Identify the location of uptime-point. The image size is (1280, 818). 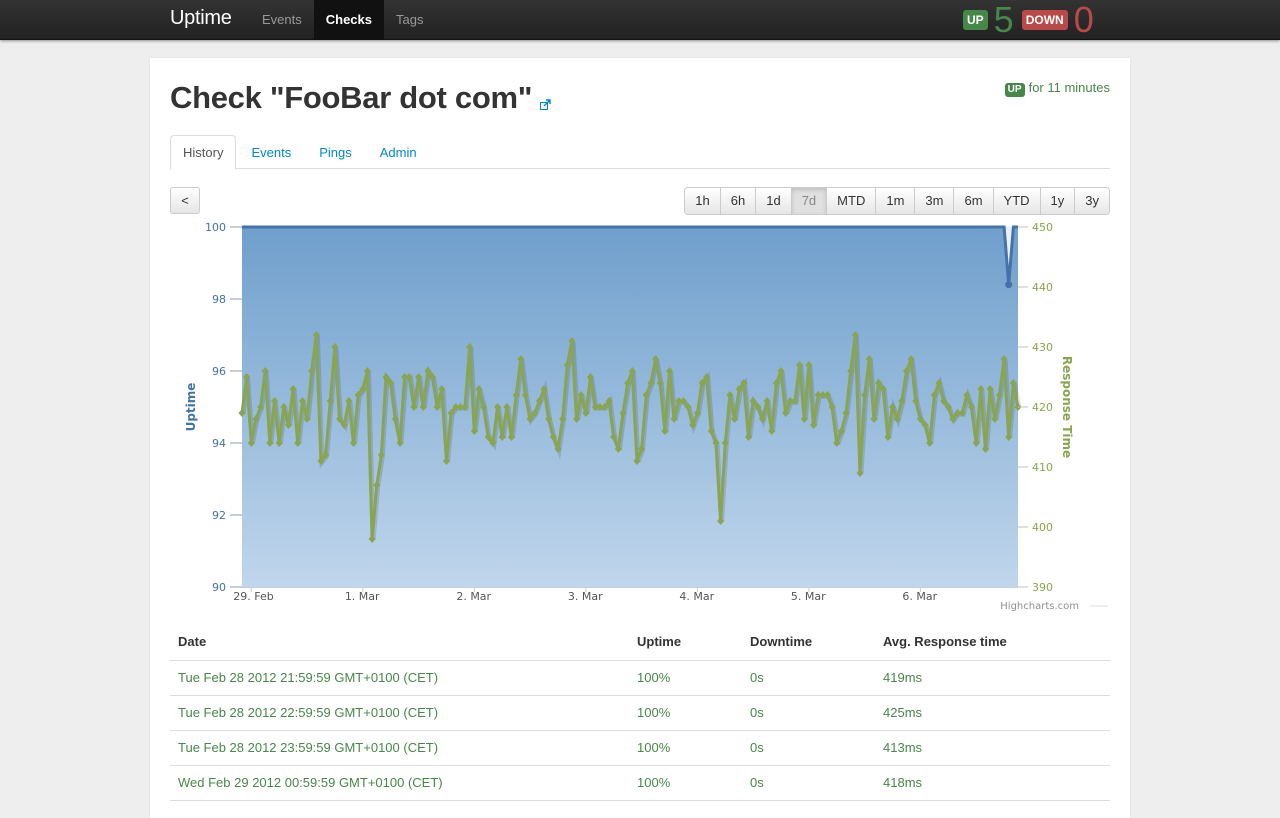
(1009, 285).